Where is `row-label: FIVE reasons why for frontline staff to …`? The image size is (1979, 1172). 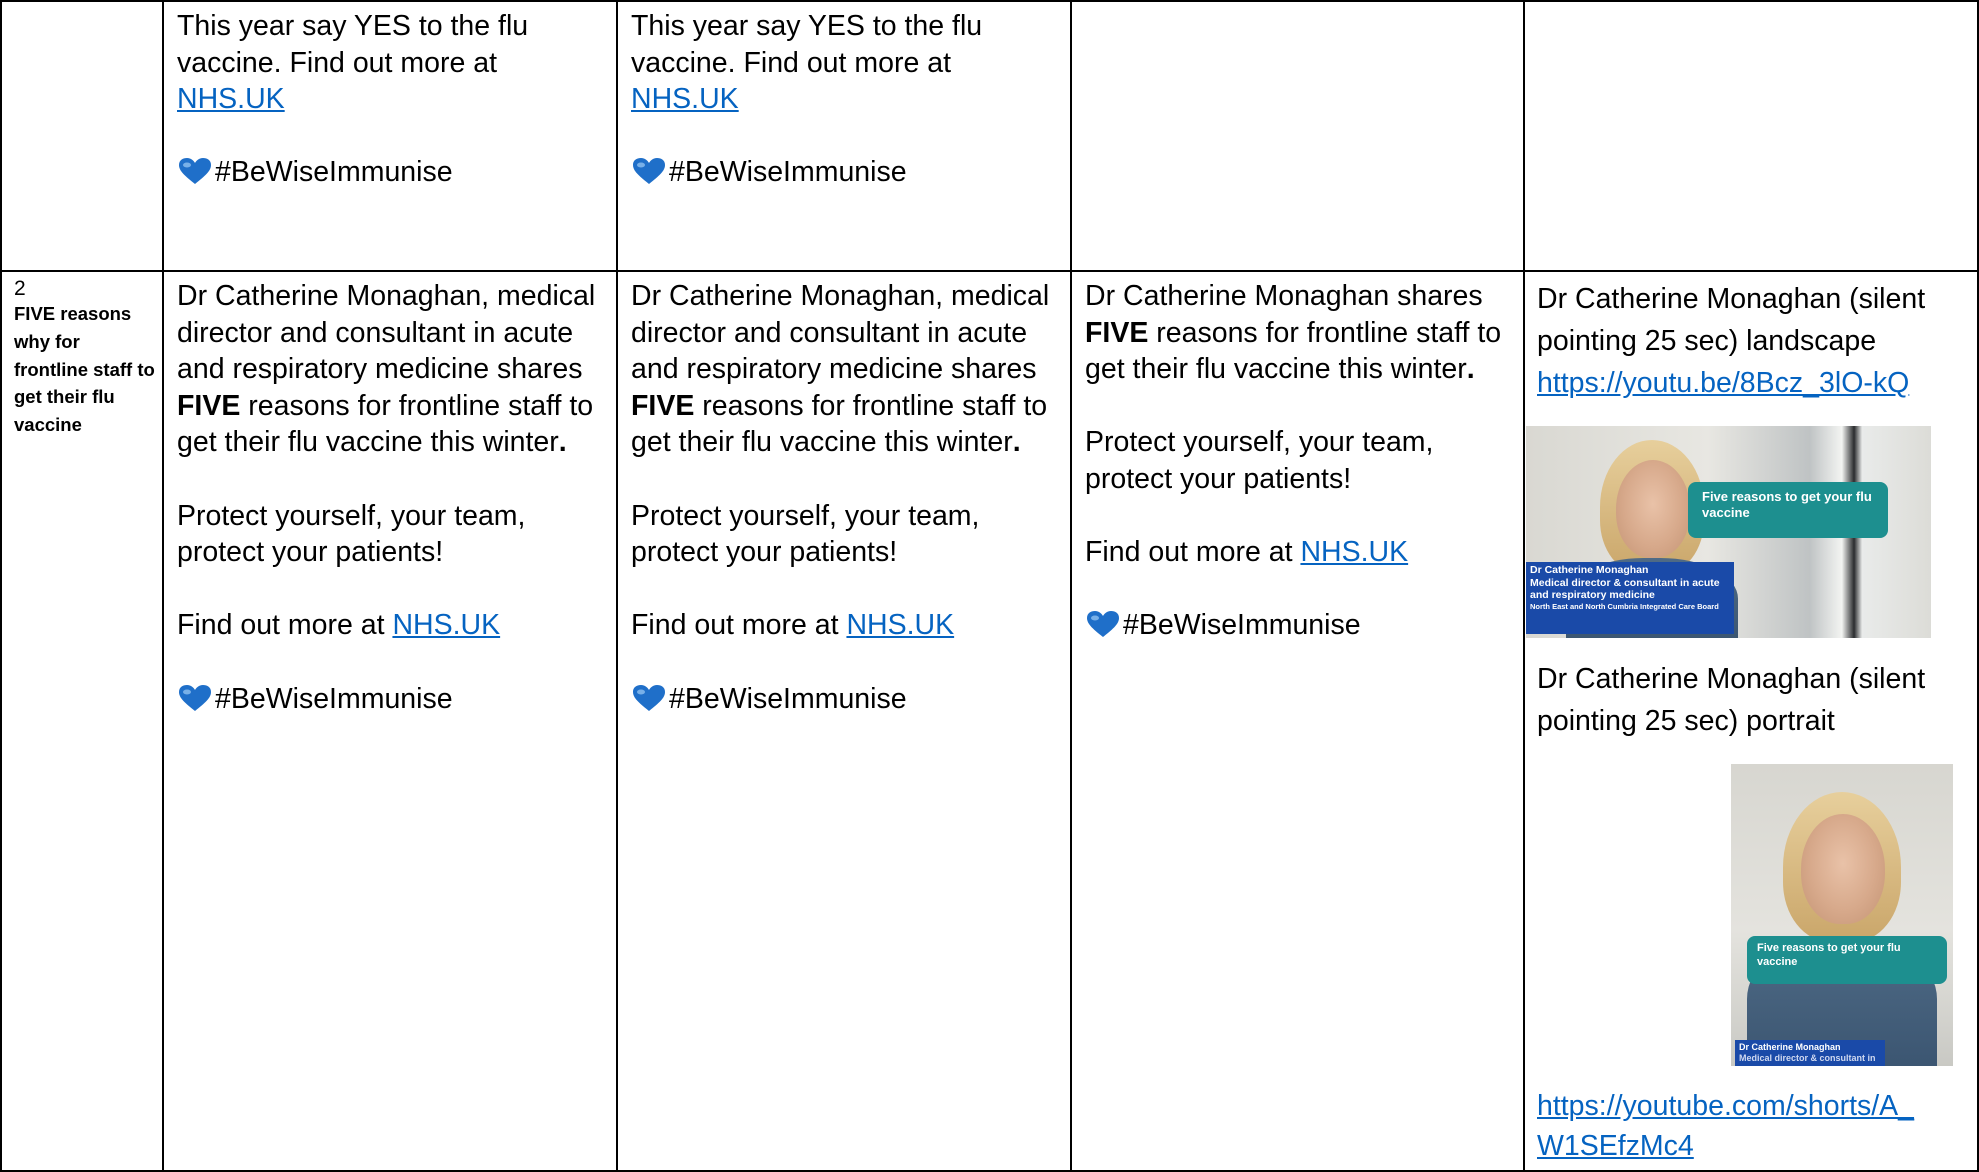 row-label: FIVE reasons why for frontline staff to … is located at coordinates (84, 369).